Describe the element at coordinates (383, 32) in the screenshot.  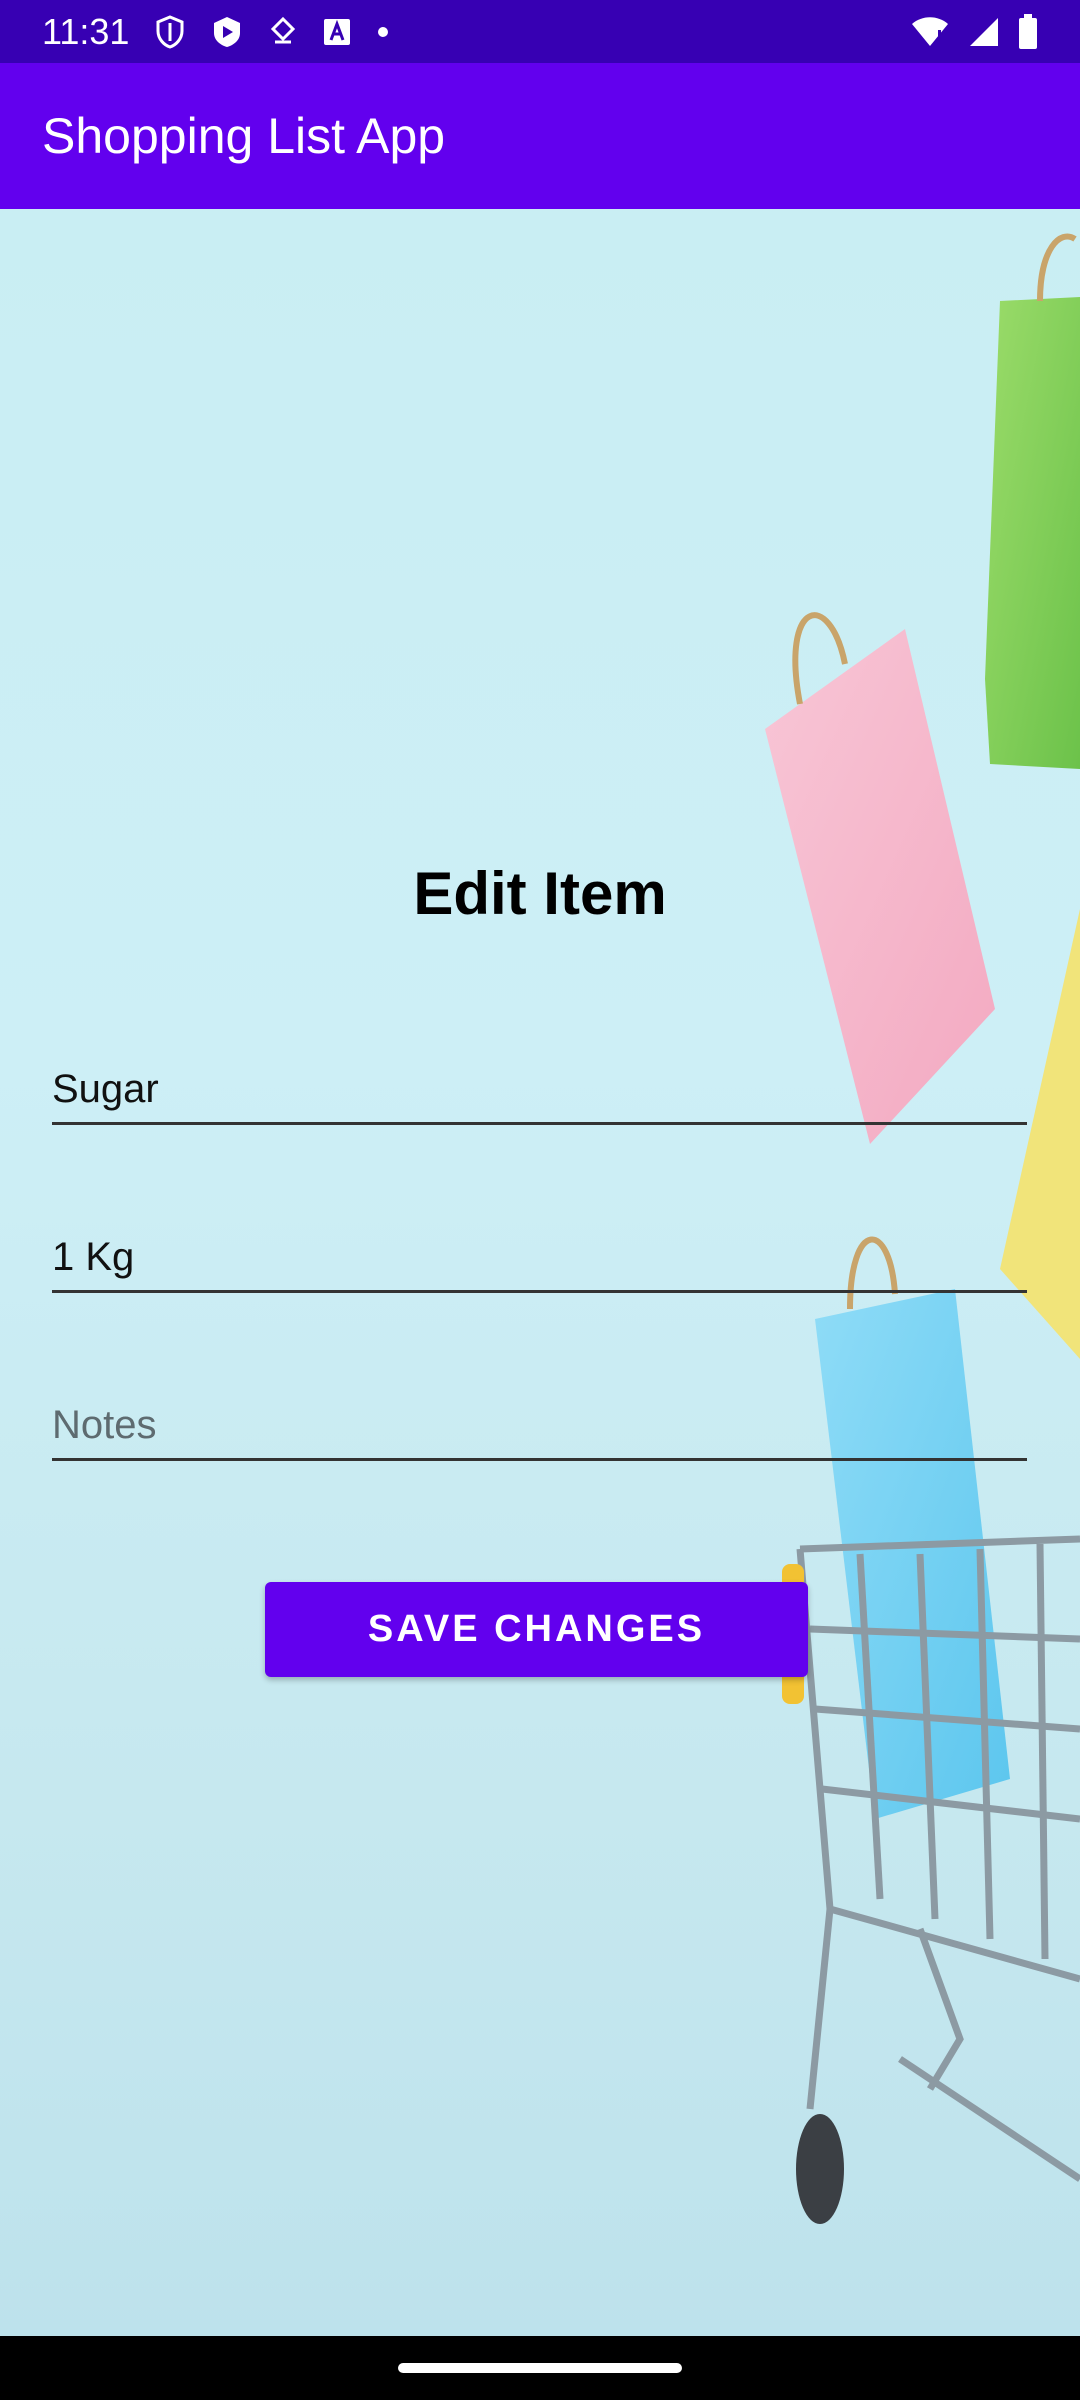
I see `dot-icon` at that location.